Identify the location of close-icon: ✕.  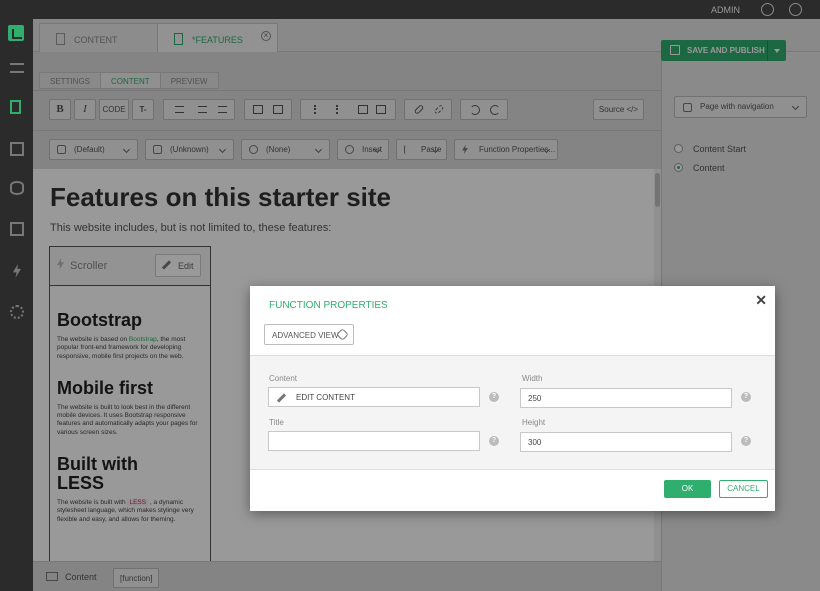
(761, 300).